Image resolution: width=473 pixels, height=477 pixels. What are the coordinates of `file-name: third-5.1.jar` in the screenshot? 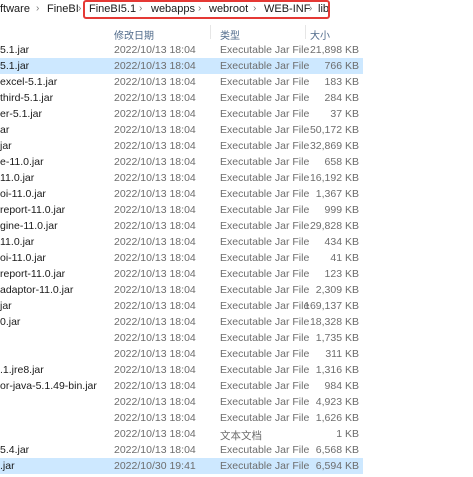 It's located at (27, 98).